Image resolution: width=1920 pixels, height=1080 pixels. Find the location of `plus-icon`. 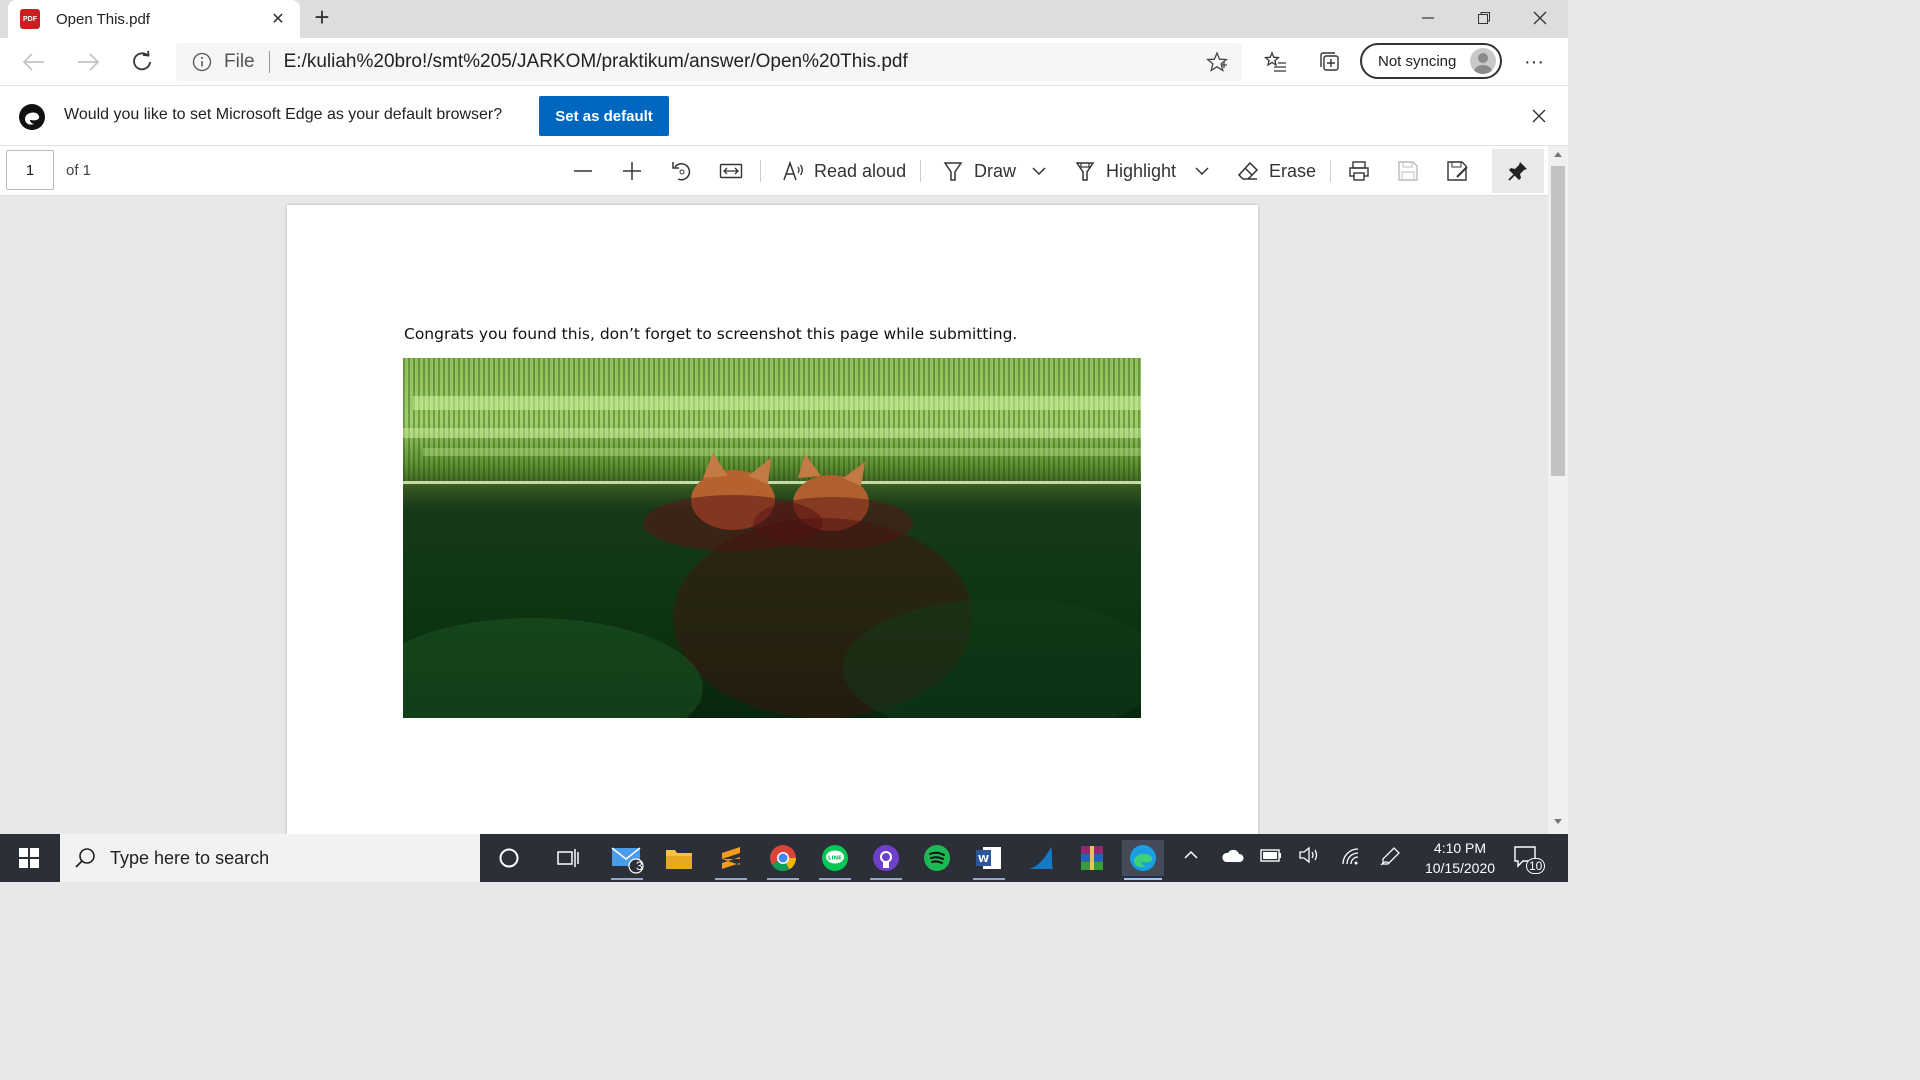

plus-icon is located at coordinates (632, 171).